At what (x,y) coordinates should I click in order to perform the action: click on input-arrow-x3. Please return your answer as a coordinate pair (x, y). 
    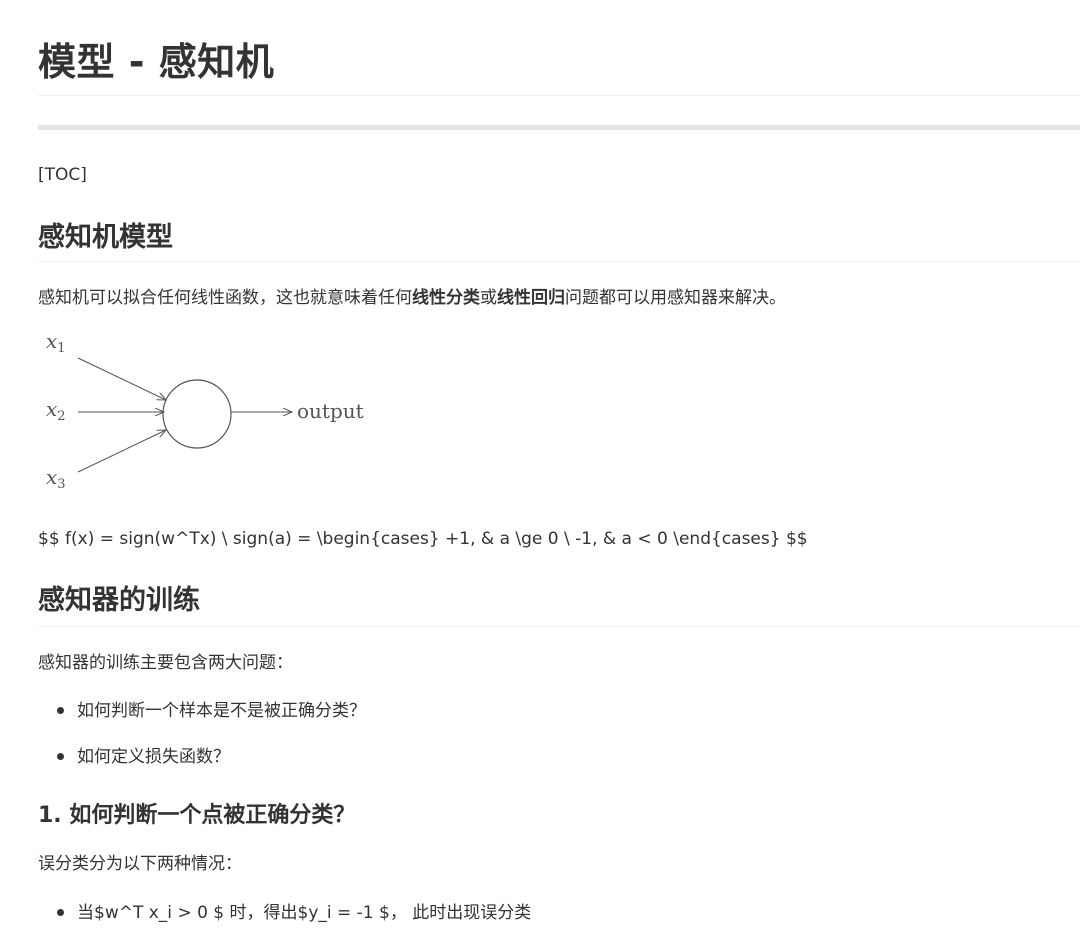
    Looking at the image, I should click on (121, 451).